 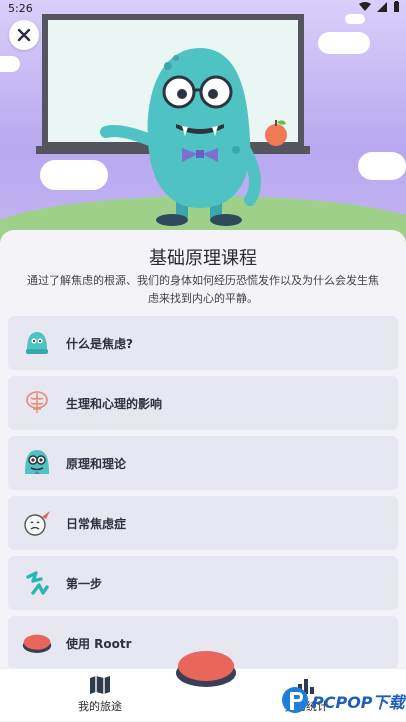 I want to click on watermark-logo: PCPOP下载, so click(x=342, y=700).